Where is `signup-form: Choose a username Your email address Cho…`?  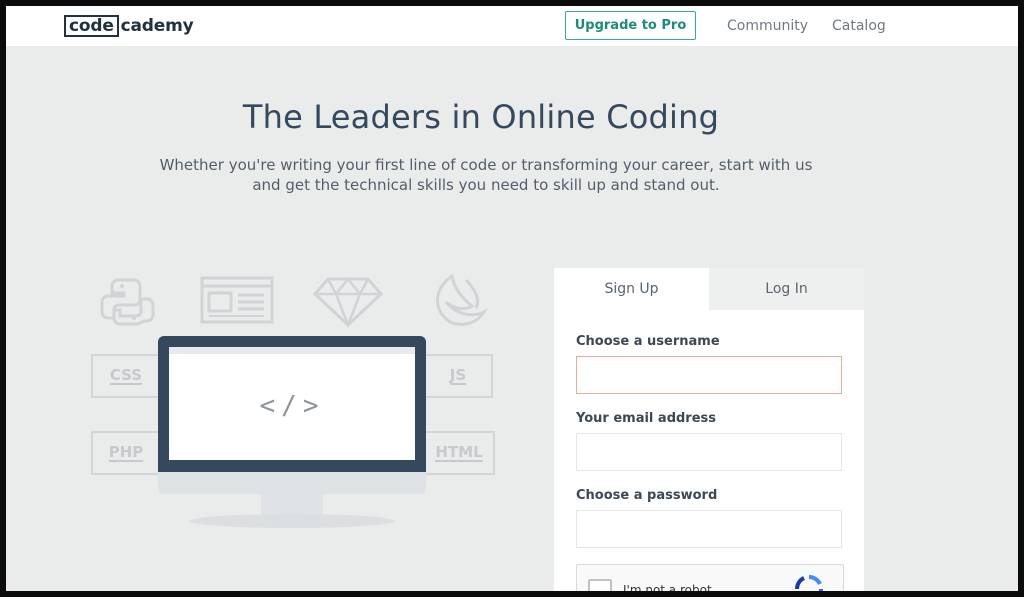
signup-form: Choose a username Your email address Cho… is located at coordinates (709, 450).